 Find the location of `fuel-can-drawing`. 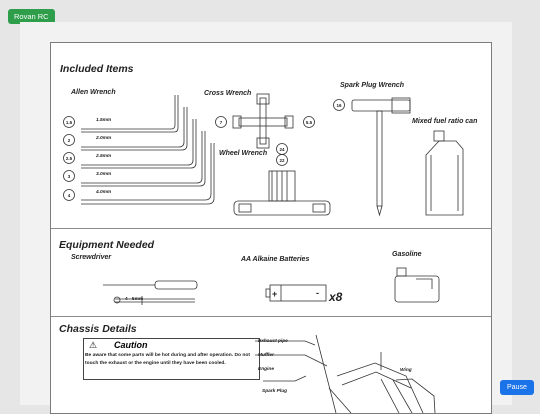

fuel-can-drawing is located at coordinates (444, 173).